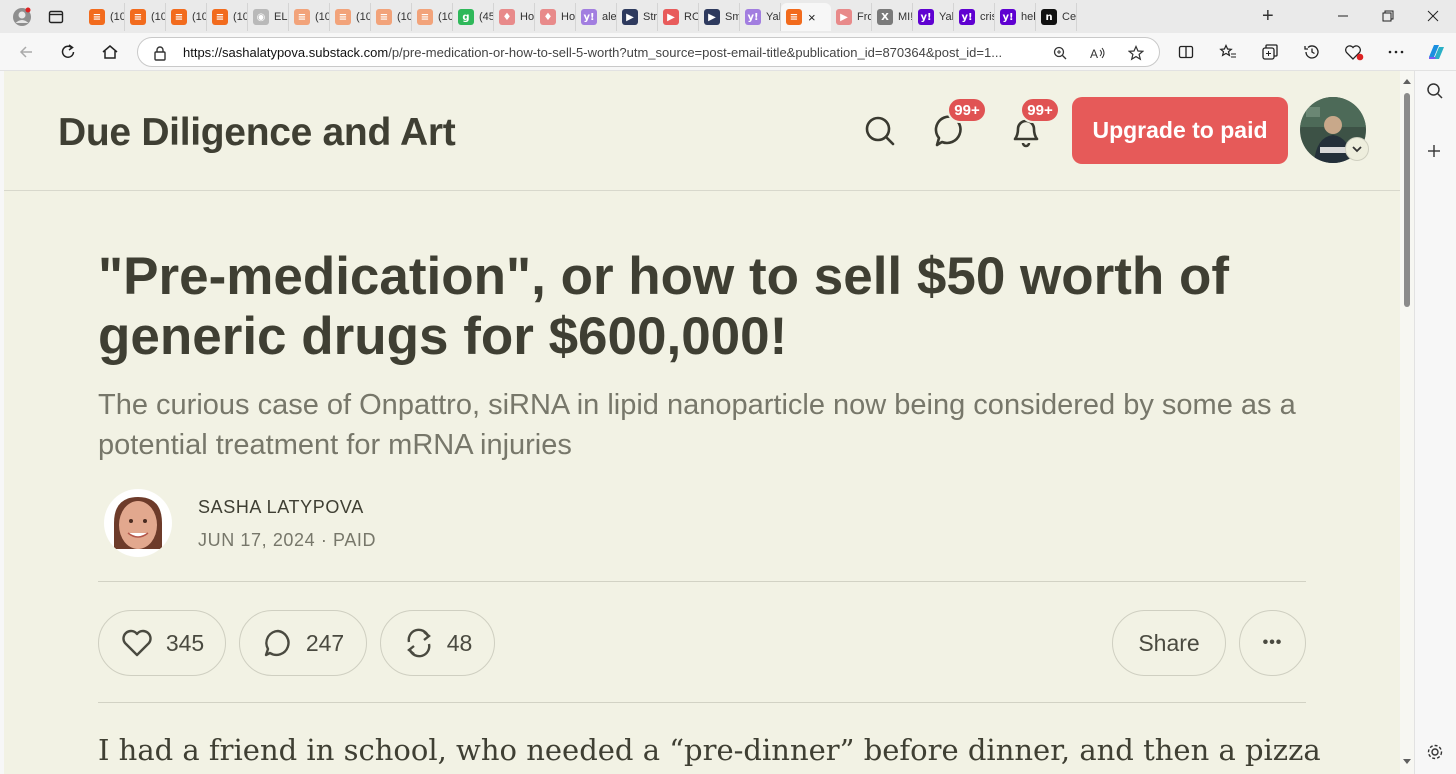  I want to click on divider, so click(702, 702).